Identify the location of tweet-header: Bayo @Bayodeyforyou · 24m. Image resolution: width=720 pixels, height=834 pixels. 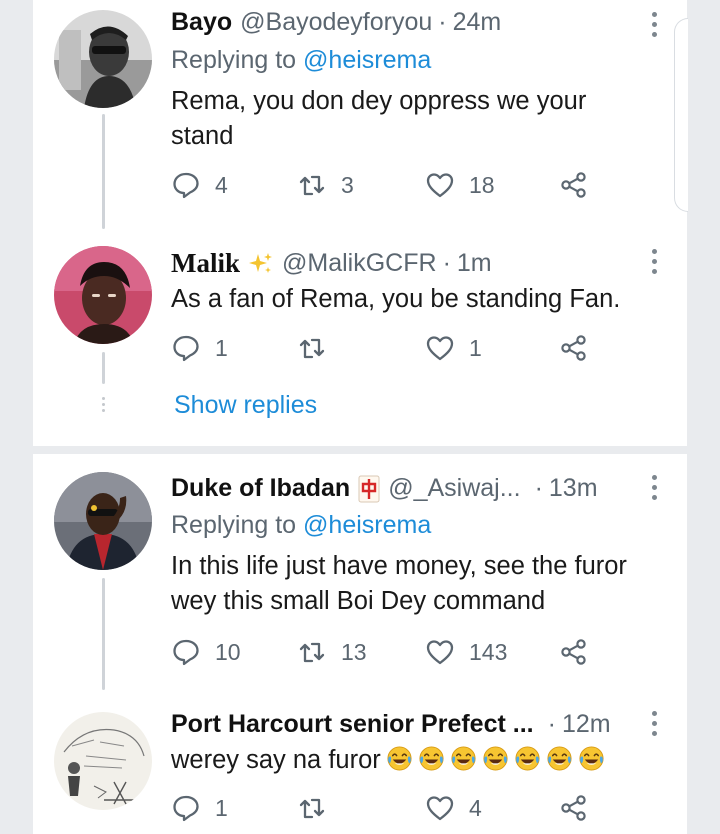
(336, 22).